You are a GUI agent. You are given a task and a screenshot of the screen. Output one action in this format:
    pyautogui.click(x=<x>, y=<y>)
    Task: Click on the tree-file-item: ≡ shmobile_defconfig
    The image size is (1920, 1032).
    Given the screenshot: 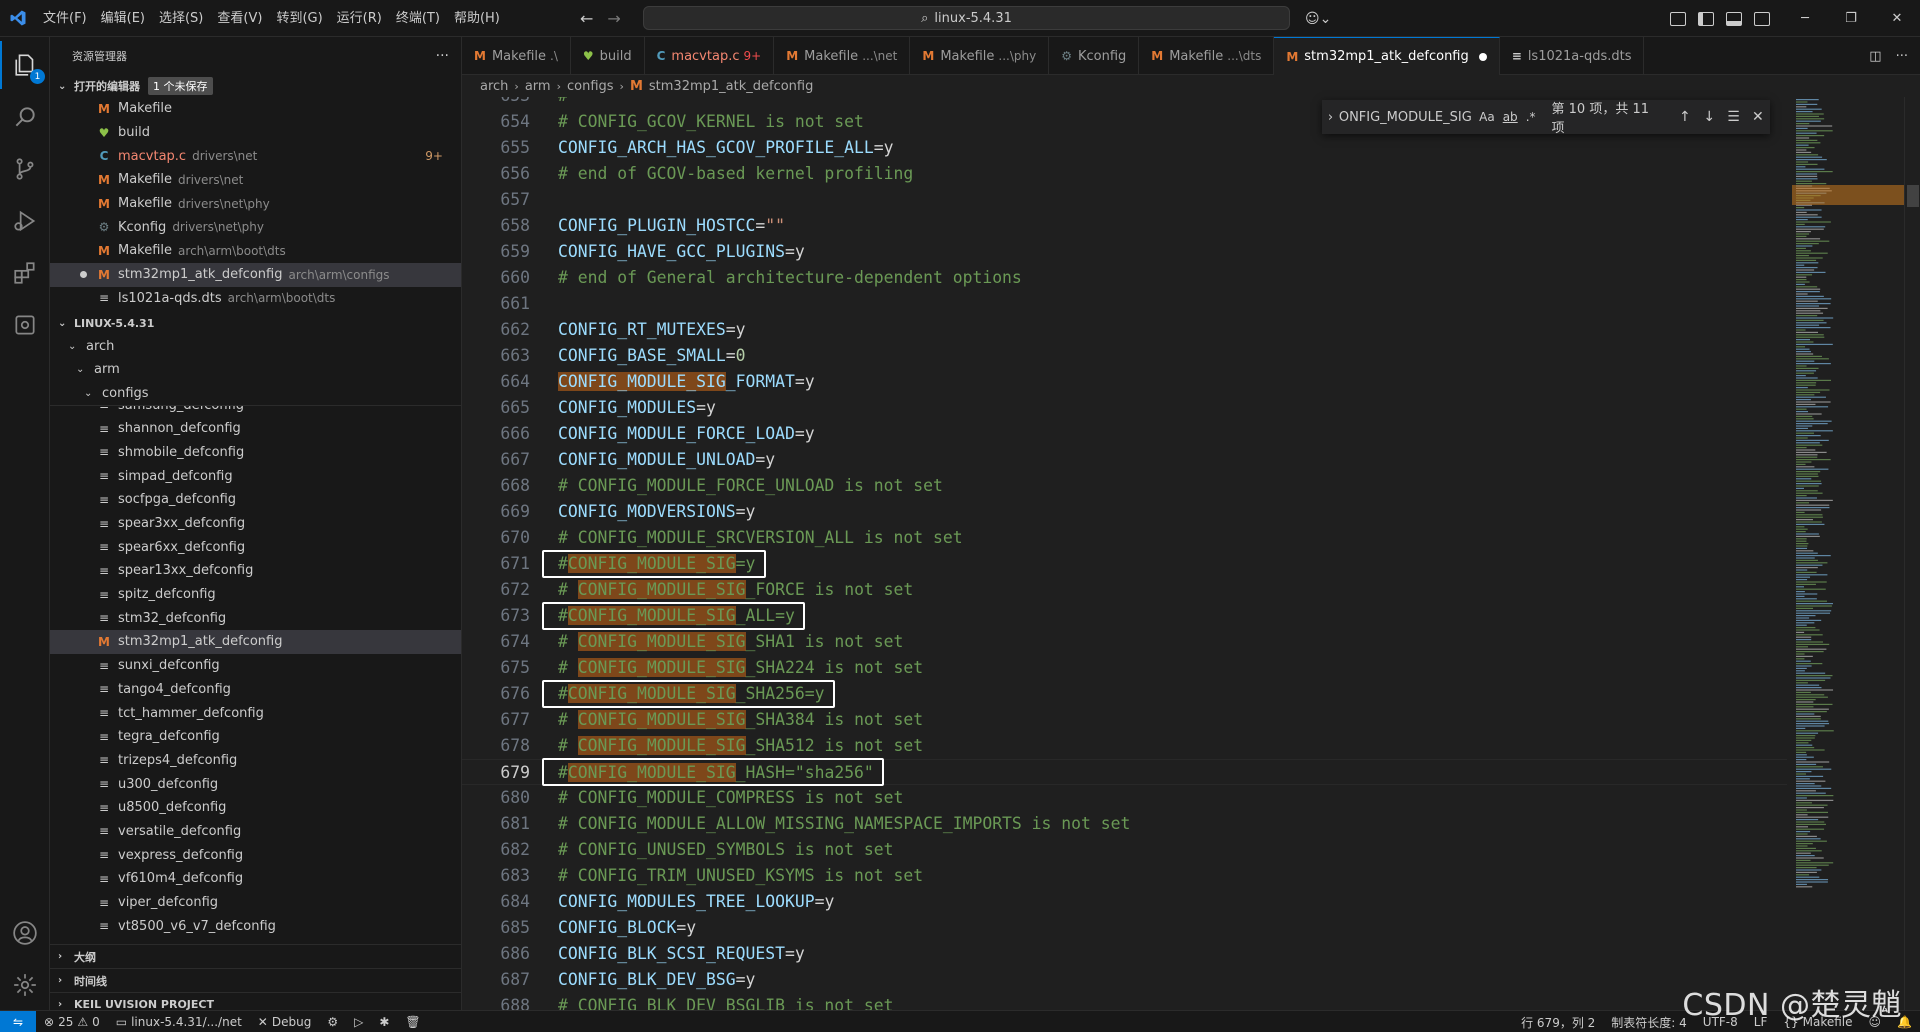 What is the action you would take?
    pyautogui.click(x=255, y=453)
    